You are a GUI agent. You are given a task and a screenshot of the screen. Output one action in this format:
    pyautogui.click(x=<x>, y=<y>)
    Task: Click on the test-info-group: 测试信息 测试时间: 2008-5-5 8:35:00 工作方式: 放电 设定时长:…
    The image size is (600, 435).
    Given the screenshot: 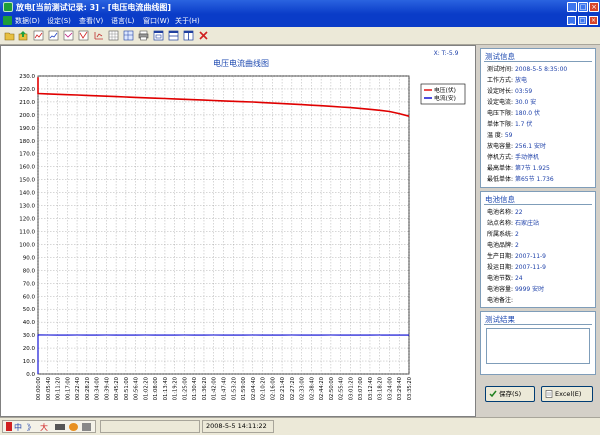 What is the action you would take?
    pyautogui.click(x=538, y=118)
    